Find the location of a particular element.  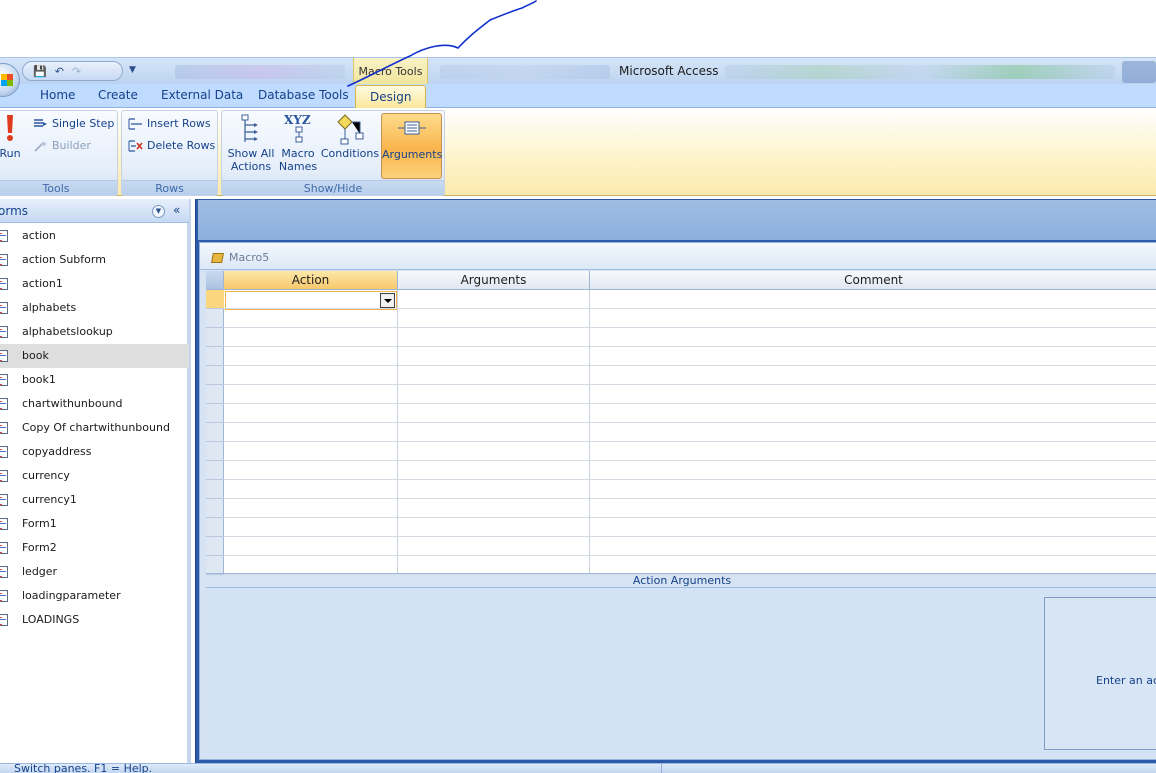

macro-tools-context-label: Macro Tools is located at coordinates (390, 71).